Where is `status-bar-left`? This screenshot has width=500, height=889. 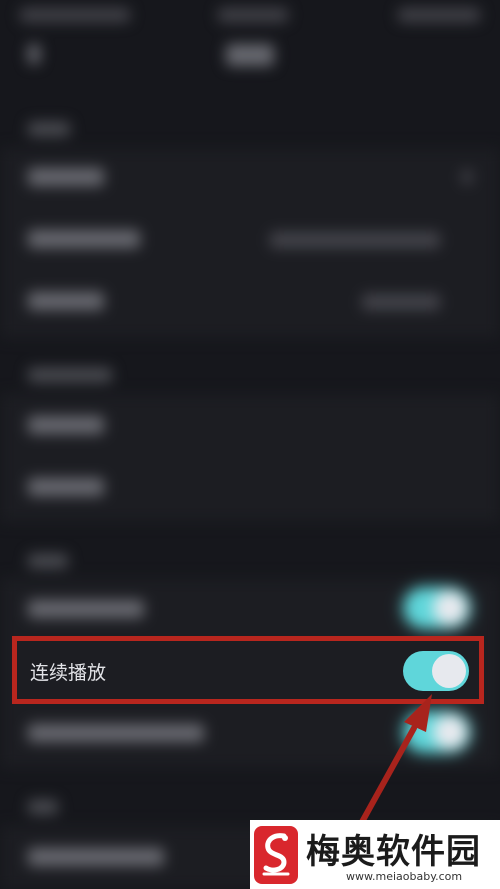 status-bar-left is located at coordinates (75, 15).